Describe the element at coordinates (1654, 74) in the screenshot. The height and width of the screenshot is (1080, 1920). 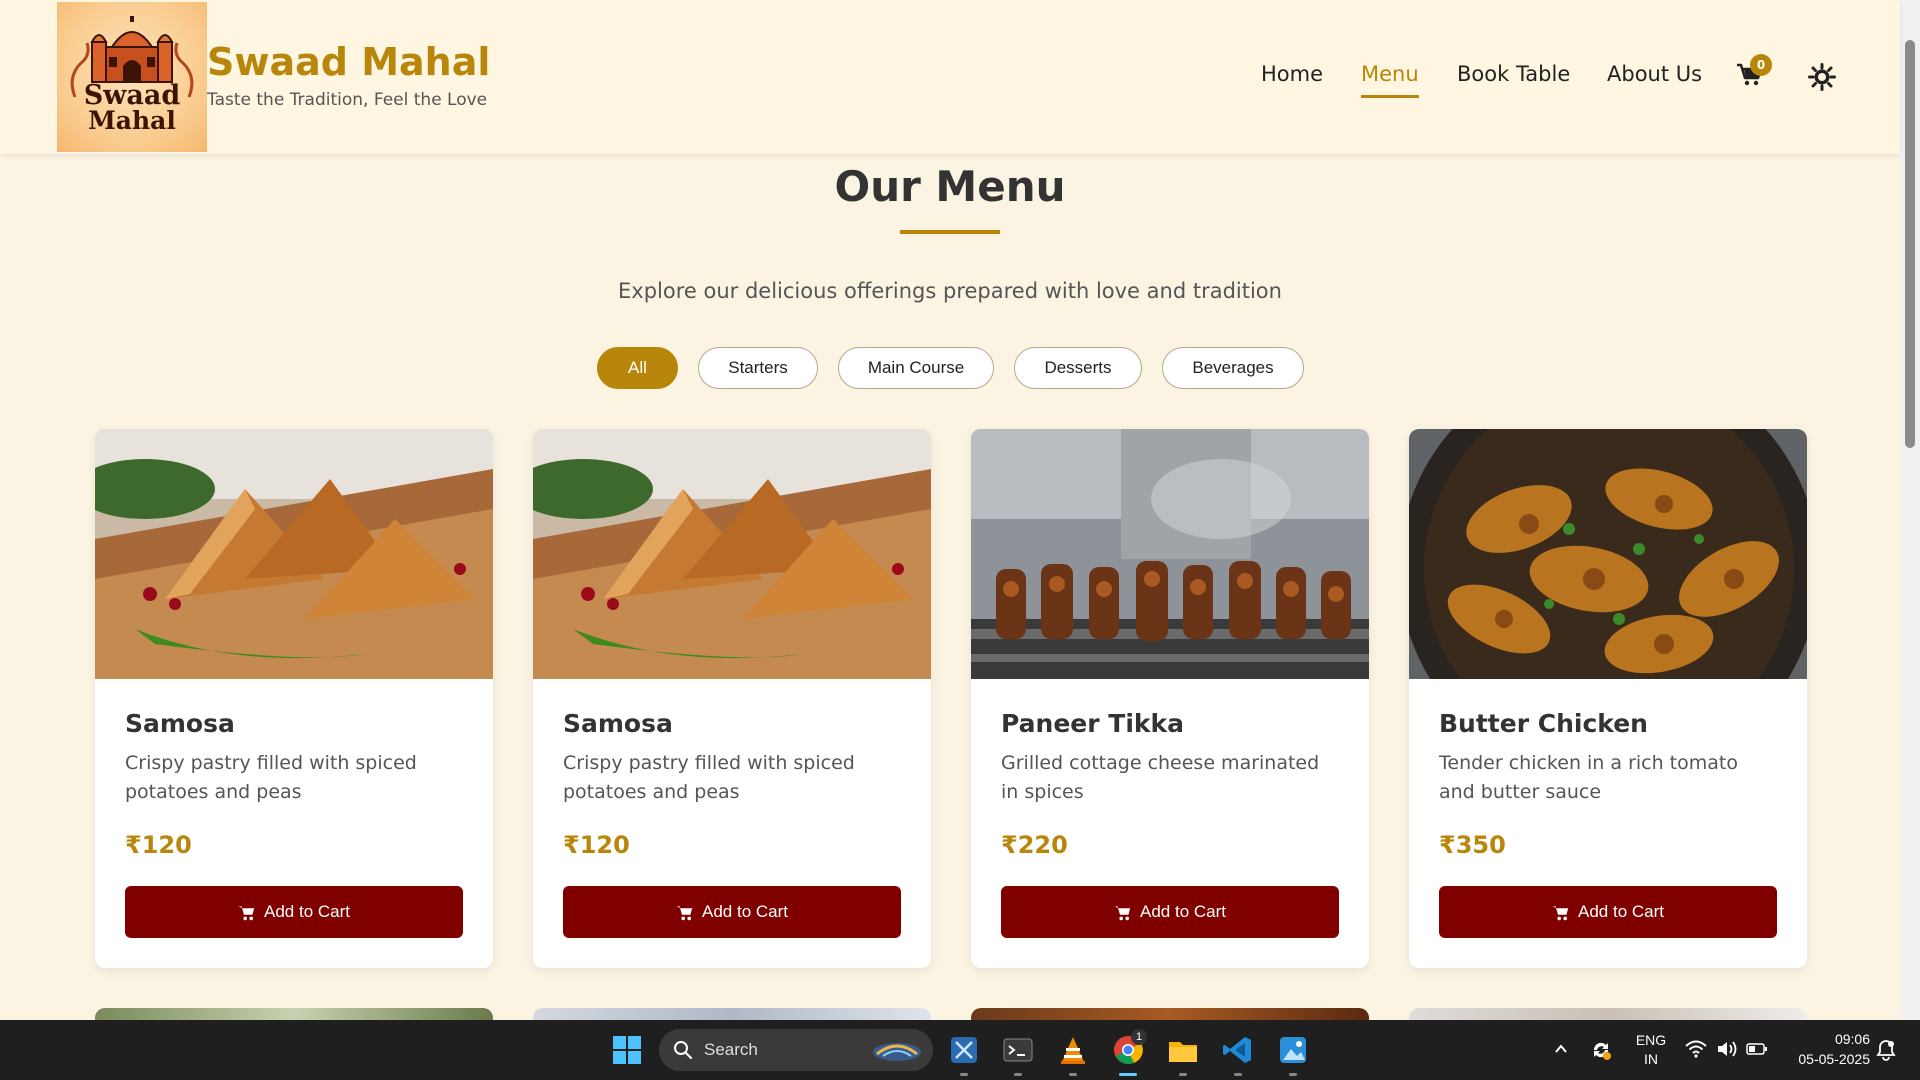
I see `nav-about-us: About Us` at that location.